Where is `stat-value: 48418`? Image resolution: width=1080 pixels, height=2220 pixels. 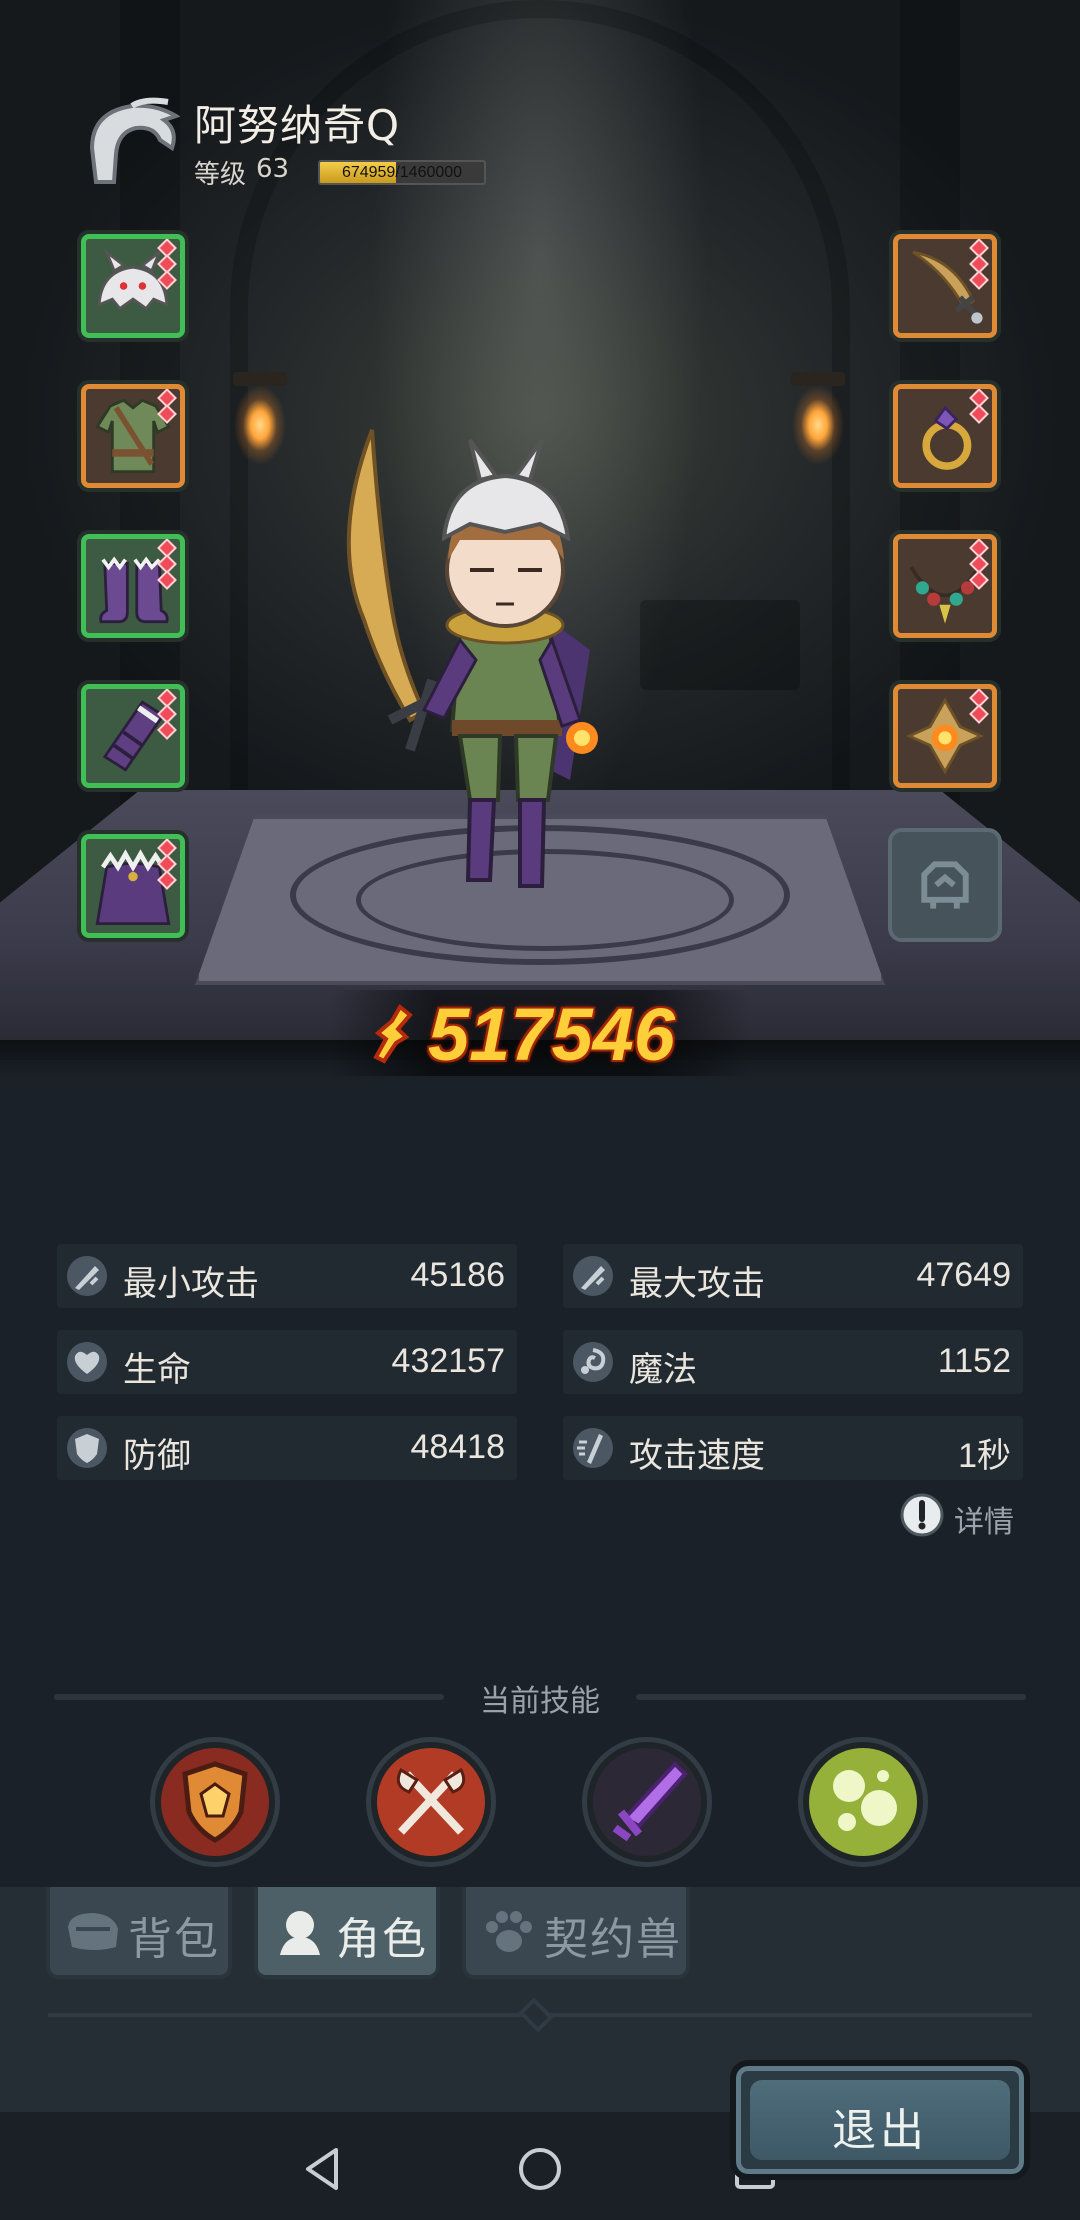 stat-value: 48418 is located at coordinates (457, 1447).